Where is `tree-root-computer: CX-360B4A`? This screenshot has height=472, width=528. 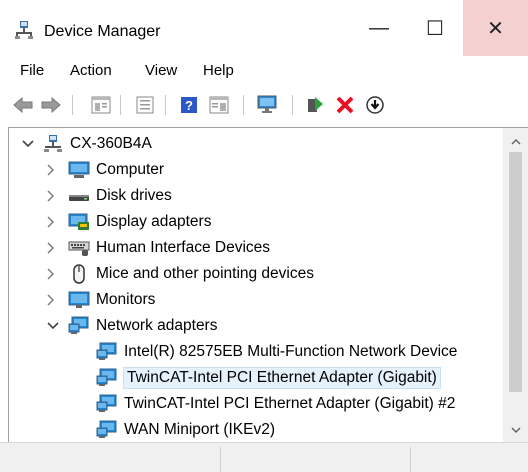 tree-root-computer: CX-360B4A is located at coordinates (80, 143).